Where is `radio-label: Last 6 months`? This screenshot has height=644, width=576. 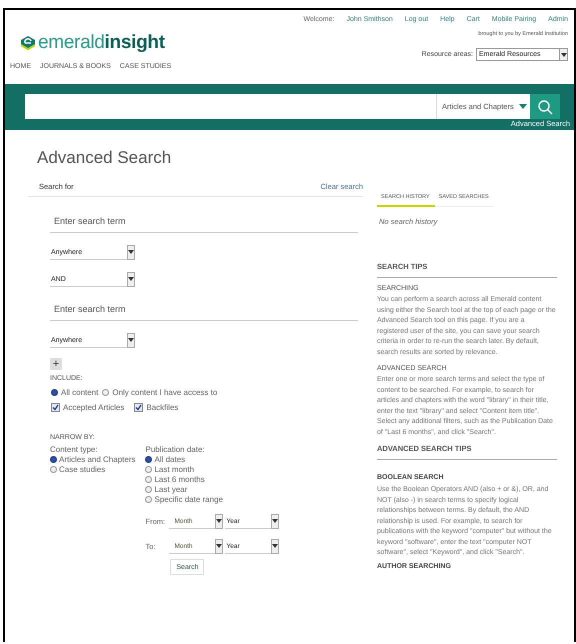
radio-label: Last 6 months is located at coordinates (179, 479).